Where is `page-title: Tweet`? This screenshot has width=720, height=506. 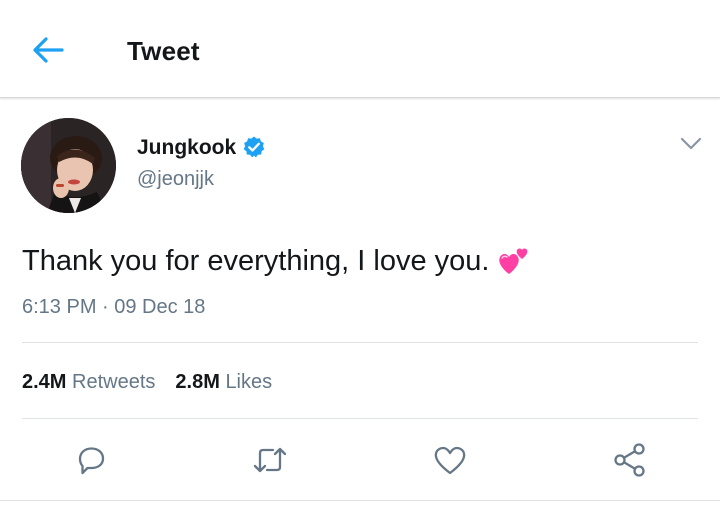
page-title: Tweet is located at coordinates (163, 51).